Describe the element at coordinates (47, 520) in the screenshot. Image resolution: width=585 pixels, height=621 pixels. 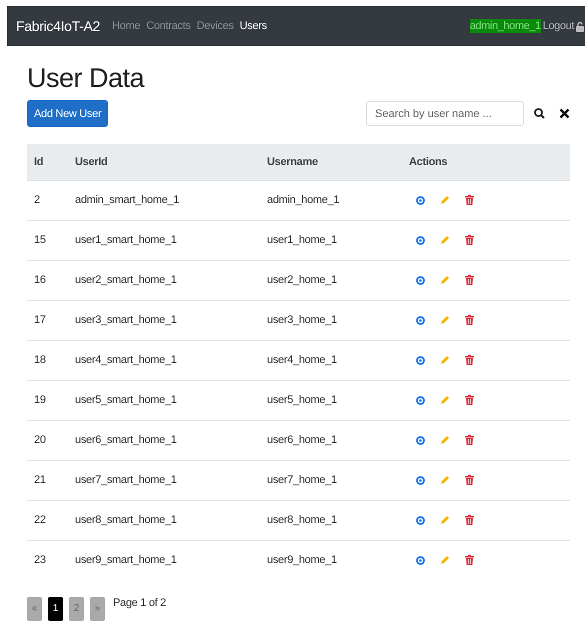
I see `table-cell: 22` at that location.